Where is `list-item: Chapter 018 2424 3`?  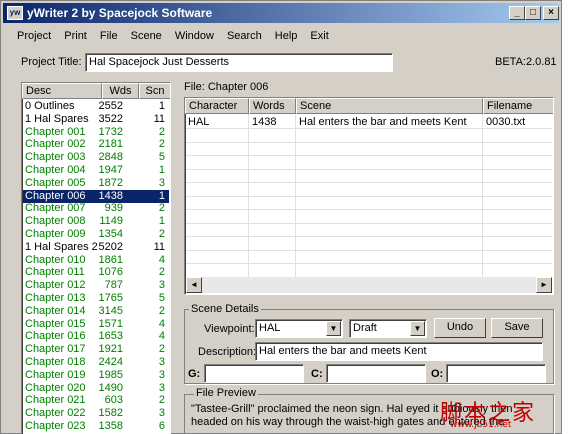
list-item: Chapter 018 2424 3 is located at coordinates (96, 362).